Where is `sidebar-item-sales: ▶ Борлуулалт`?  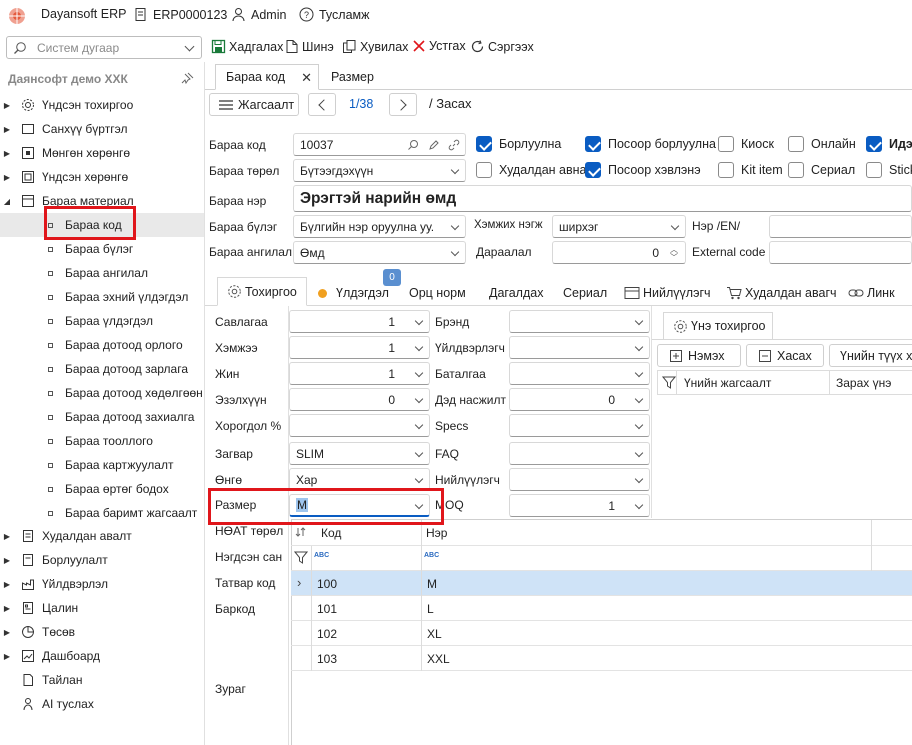 sidebar-item-sales: ▶ Борлуулалт is located at coordinates (102, 560).